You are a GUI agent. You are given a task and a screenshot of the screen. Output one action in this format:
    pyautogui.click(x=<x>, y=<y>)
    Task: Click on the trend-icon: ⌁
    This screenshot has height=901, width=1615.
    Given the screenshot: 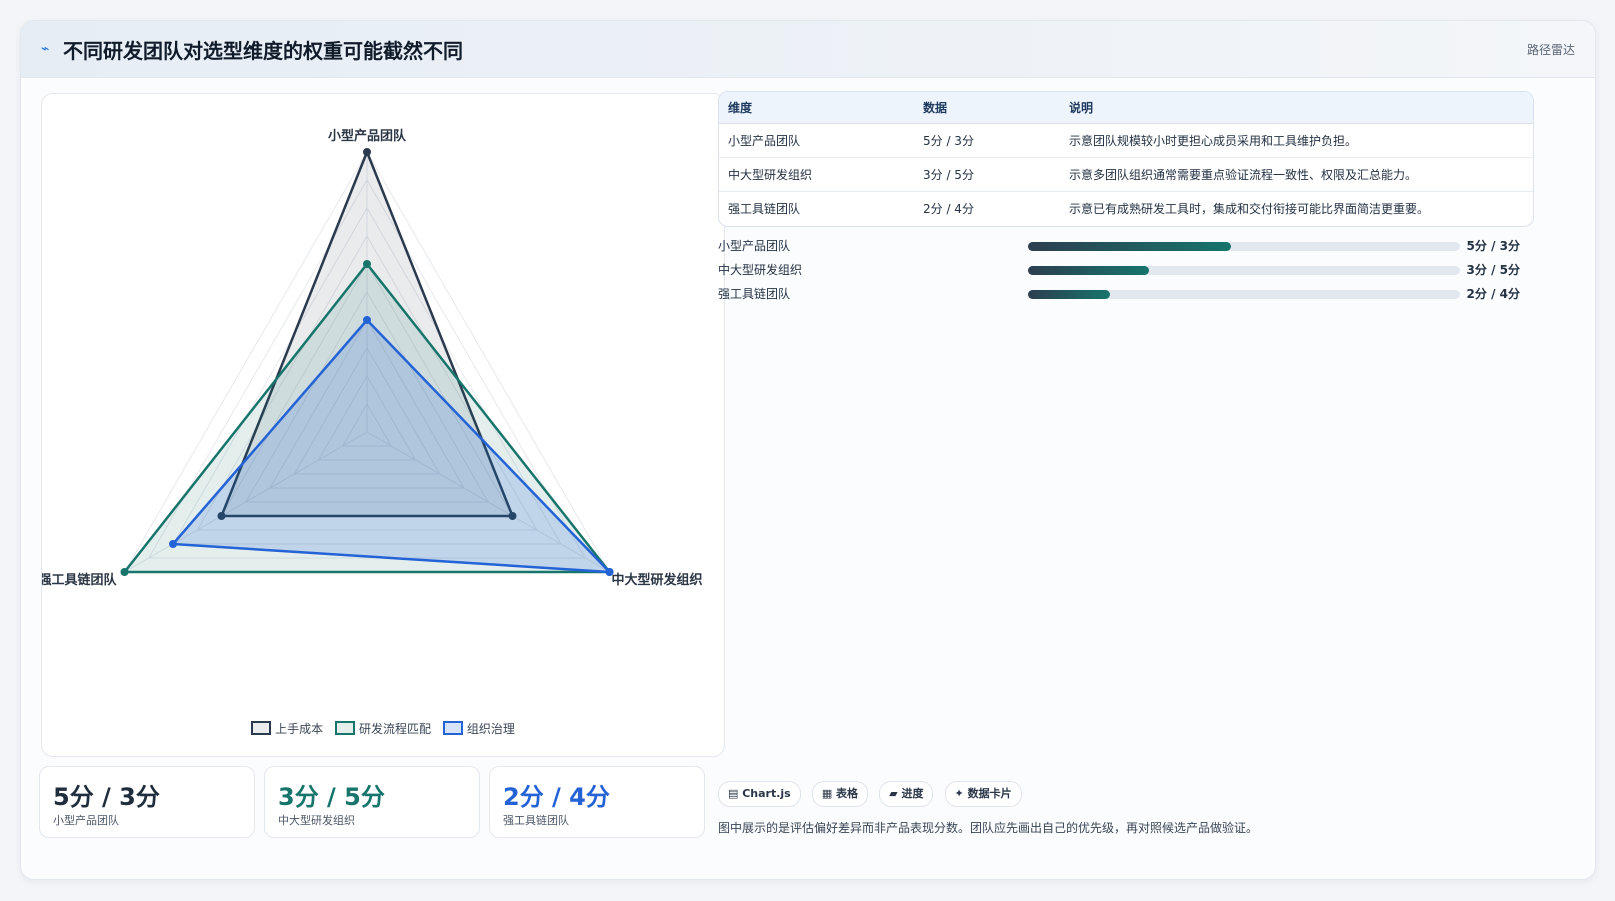 What is the action you would take?
    pyautogui.click(x=45, y=49)
    